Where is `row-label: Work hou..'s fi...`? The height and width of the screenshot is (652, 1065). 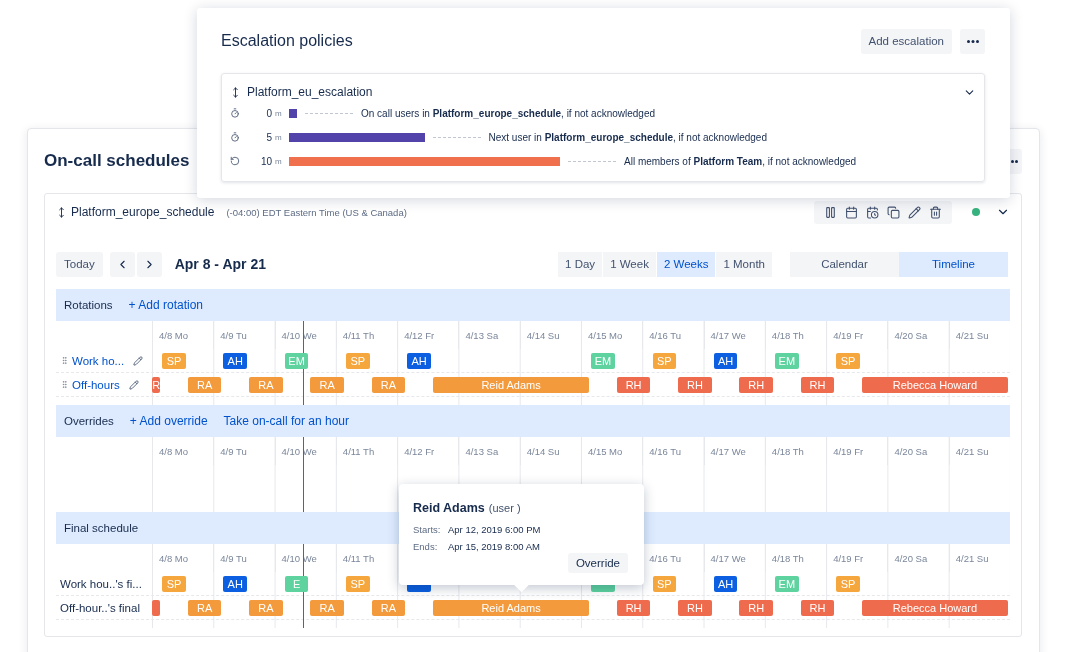
row-label: Work hou..'s fi... is located at coordinates (101, 583).